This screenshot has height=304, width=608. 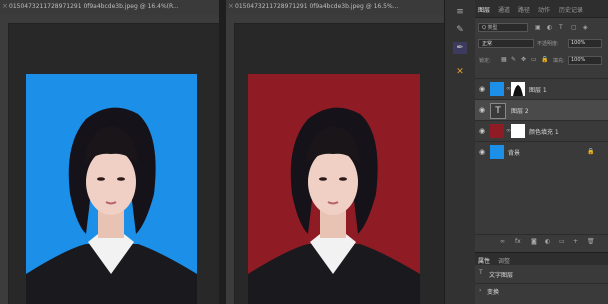 I want to click on layer-filter-select: Q 类型, so click(x=503, y=27).